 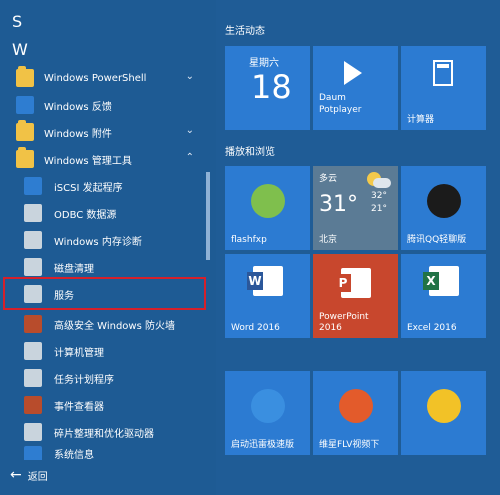 What do you see at coordinates (349, 445) in the screenshot?
I see `tile-label: 维星FLV视频下` at bounding box center [349, 445].